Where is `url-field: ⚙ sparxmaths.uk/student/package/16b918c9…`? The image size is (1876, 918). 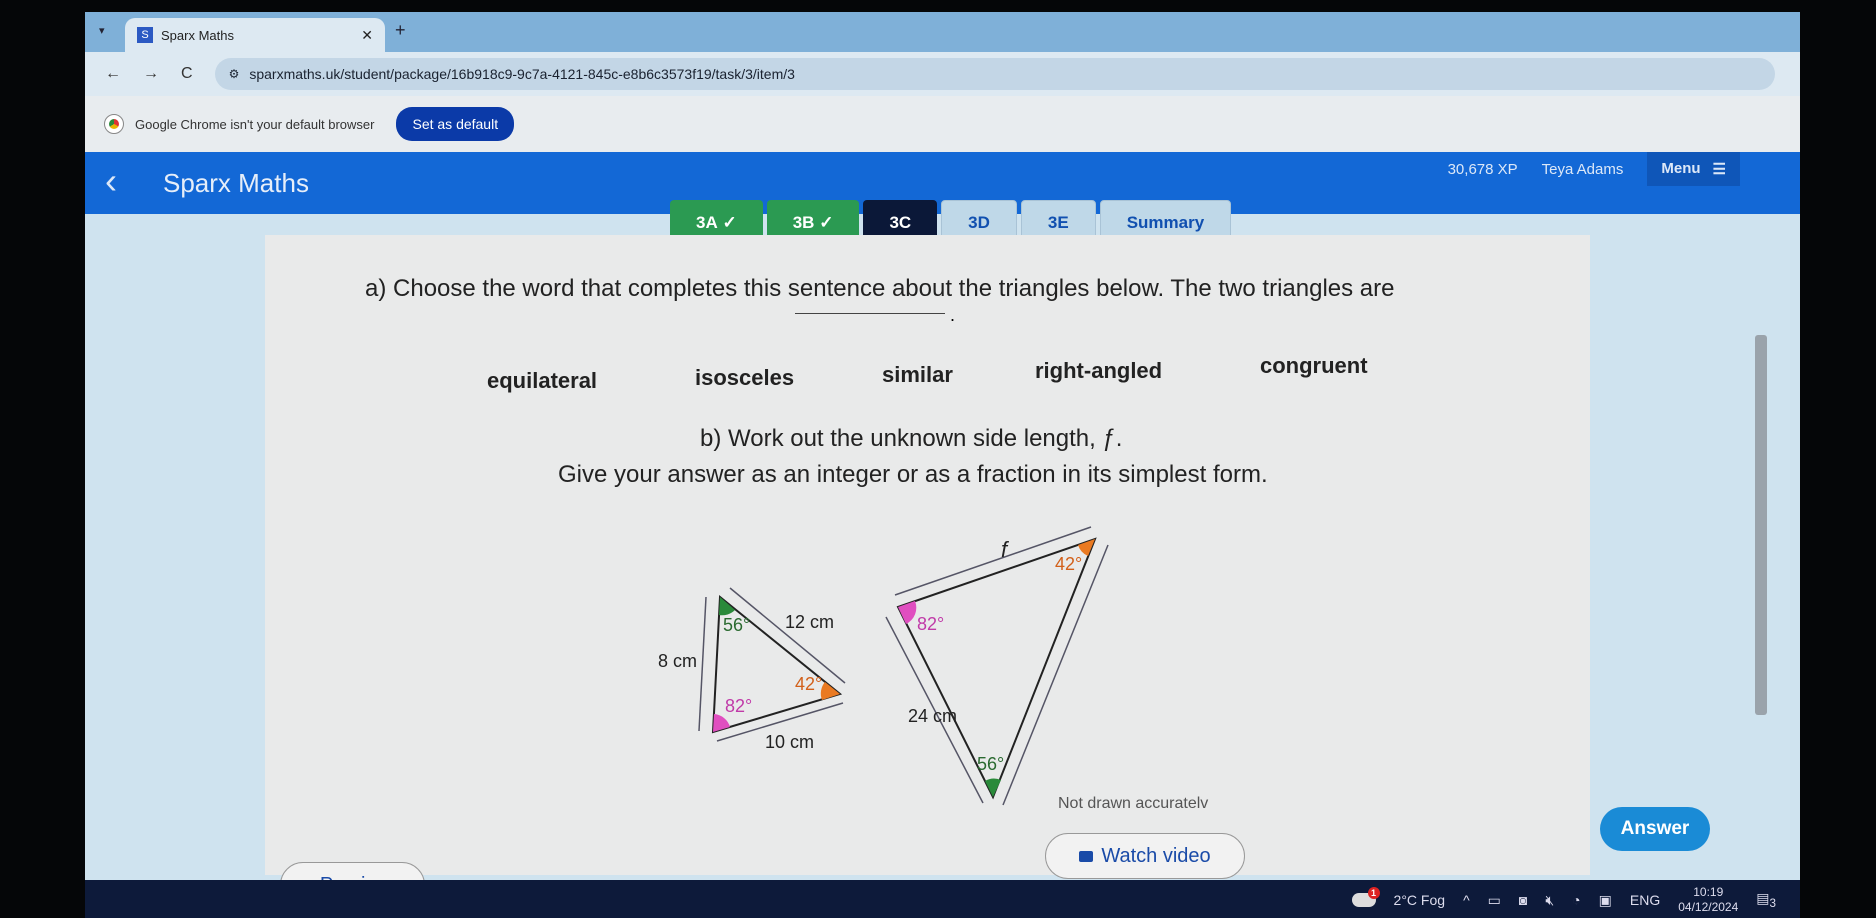
url-field: ⚙ sparxmaths.uk/student/package/16b918c9… is located at coordinates (994, 74).